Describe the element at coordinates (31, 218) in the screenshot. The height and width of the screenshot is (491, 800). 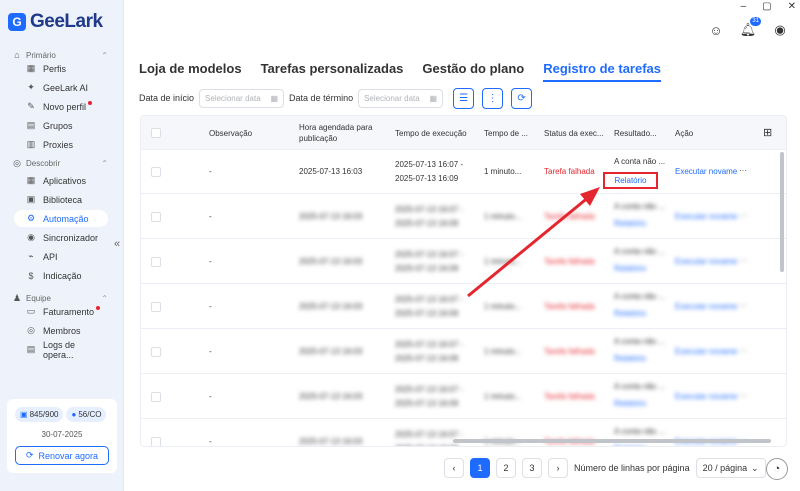
I see `automation-icon: ⚙` at that location.